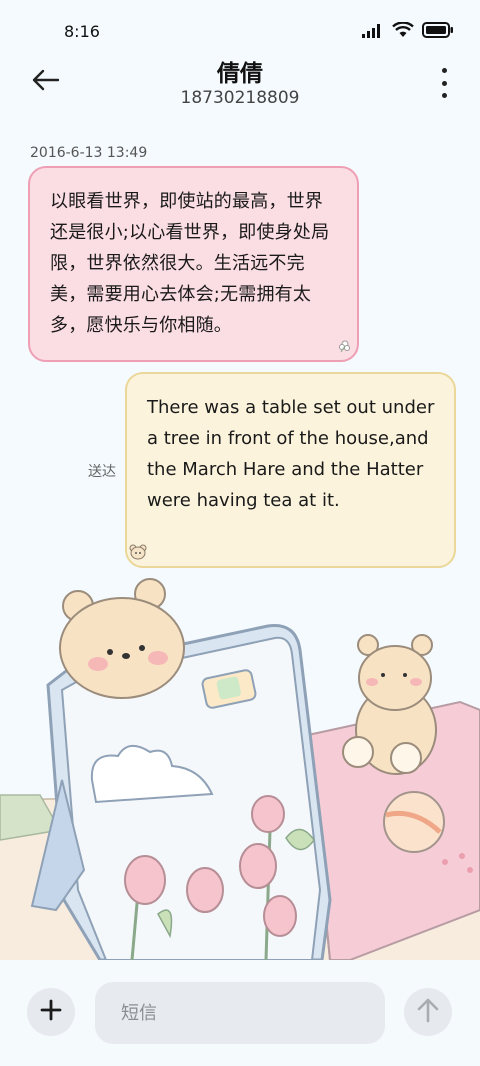 This screenshot has height=1066, width=480. What do you see at coordinates (240, 98) in the screenshot?
I see `contact-number: 18730218809` at bounding box center [240, 98].